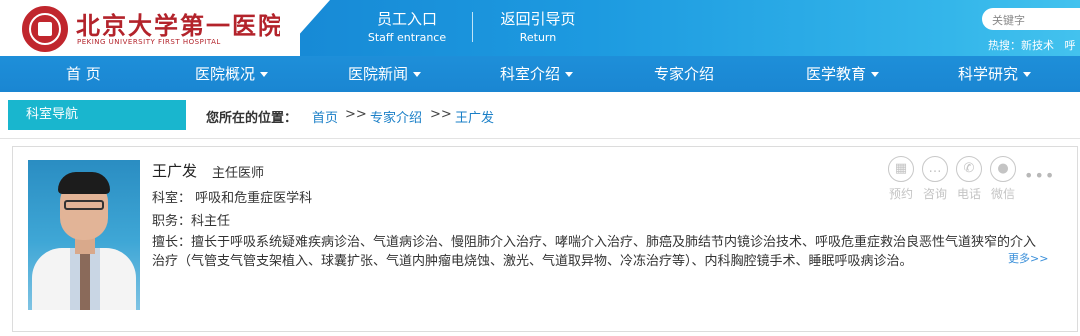 The image size is (1080, 336). What do you see at coordinates (836, 74) in the screenshot?
I see `nav-label: 医学教育` at bounding box center [836, 74].